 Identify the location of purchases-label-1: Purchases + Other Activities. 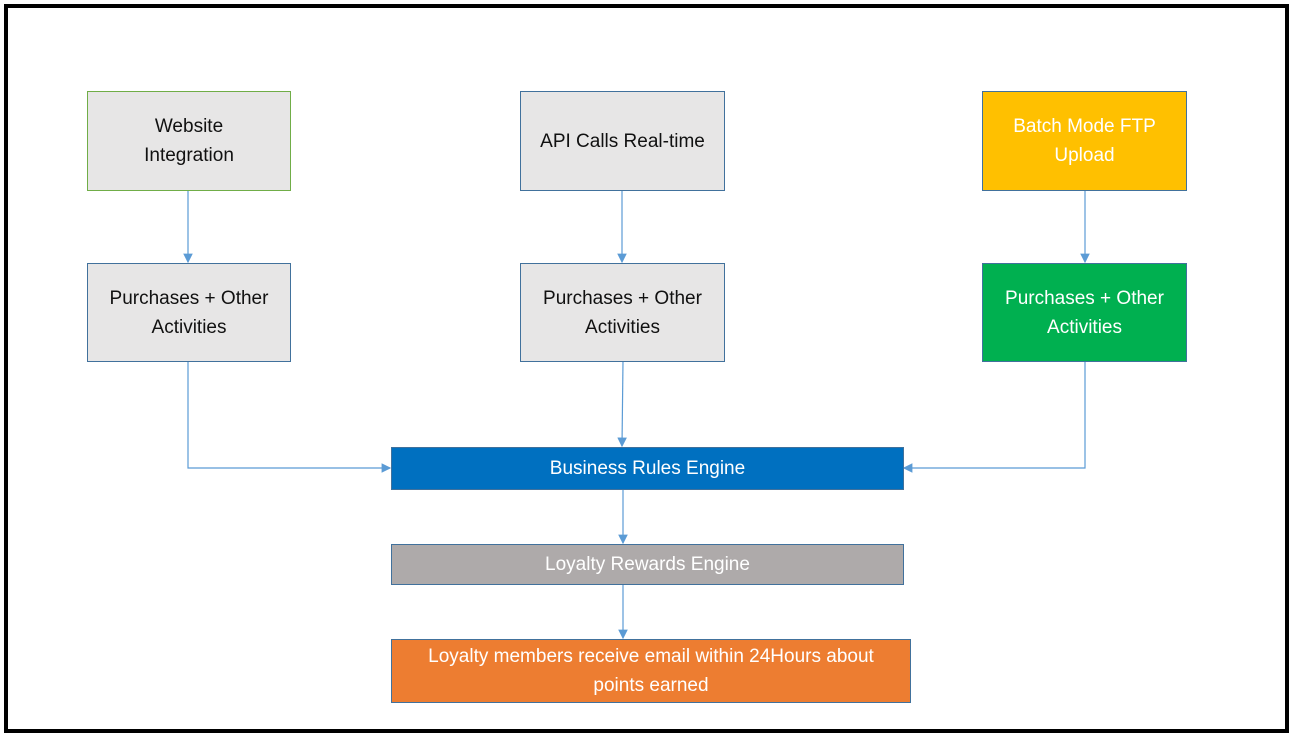
(189, 312).